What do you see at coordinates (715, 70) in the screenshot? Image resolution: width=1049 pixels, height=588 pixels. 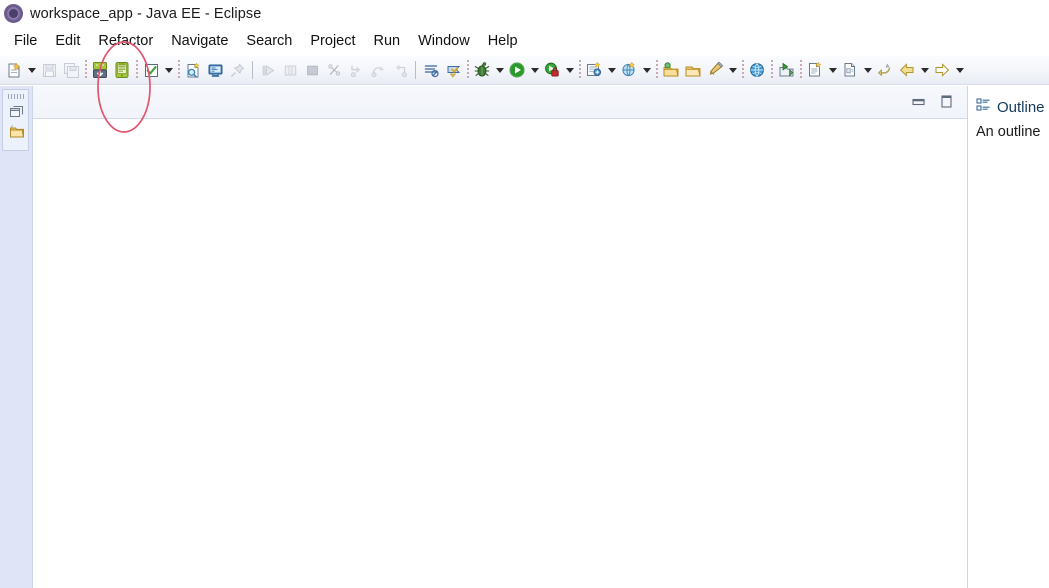 I see `search-icon` at bounding box center [715, 70].